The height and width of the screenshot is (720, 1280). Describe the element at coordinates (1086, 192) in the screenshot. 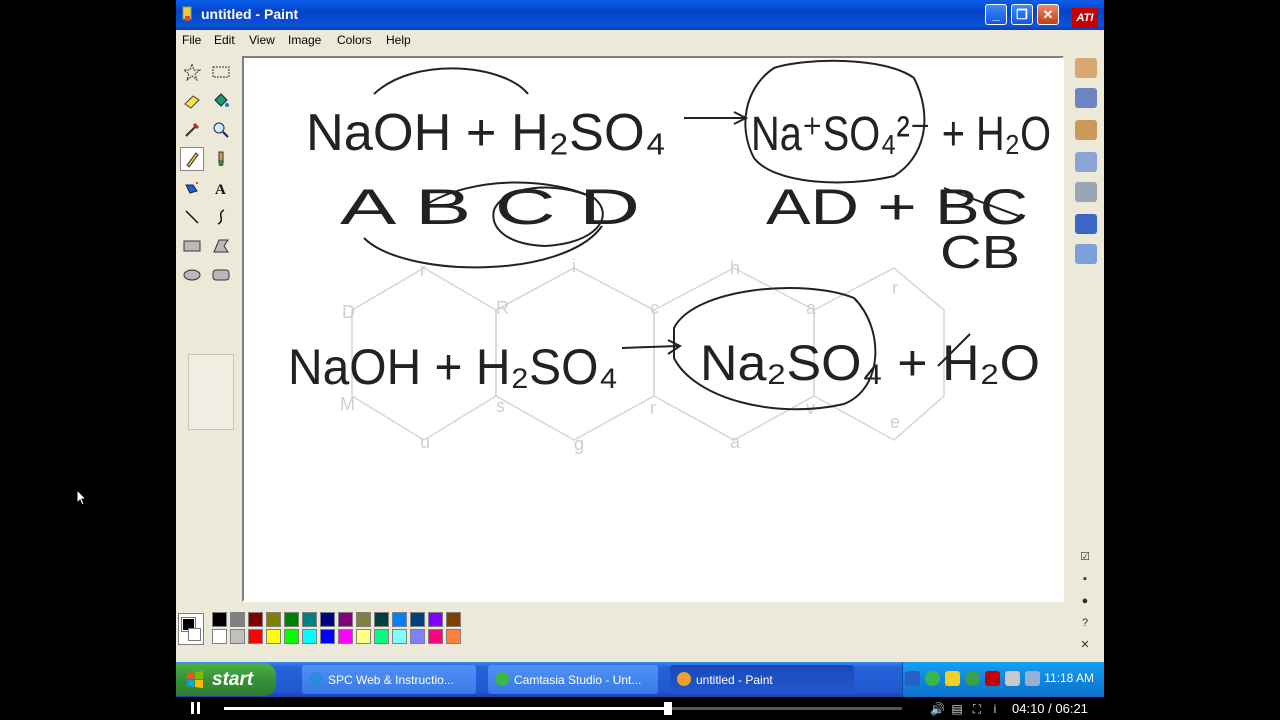

I see `settings-icon` at that location.